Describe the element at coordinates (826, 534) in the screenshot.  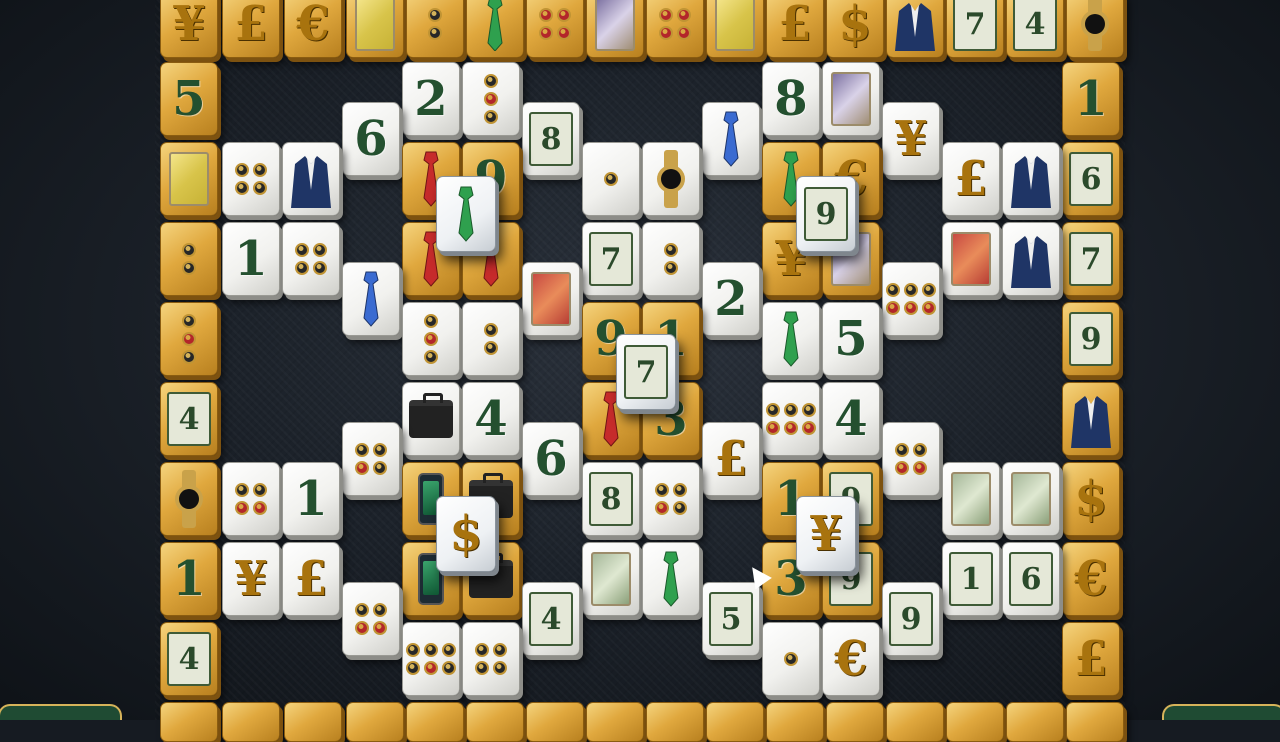
I see `tile-yen-top: ¥` at that location.